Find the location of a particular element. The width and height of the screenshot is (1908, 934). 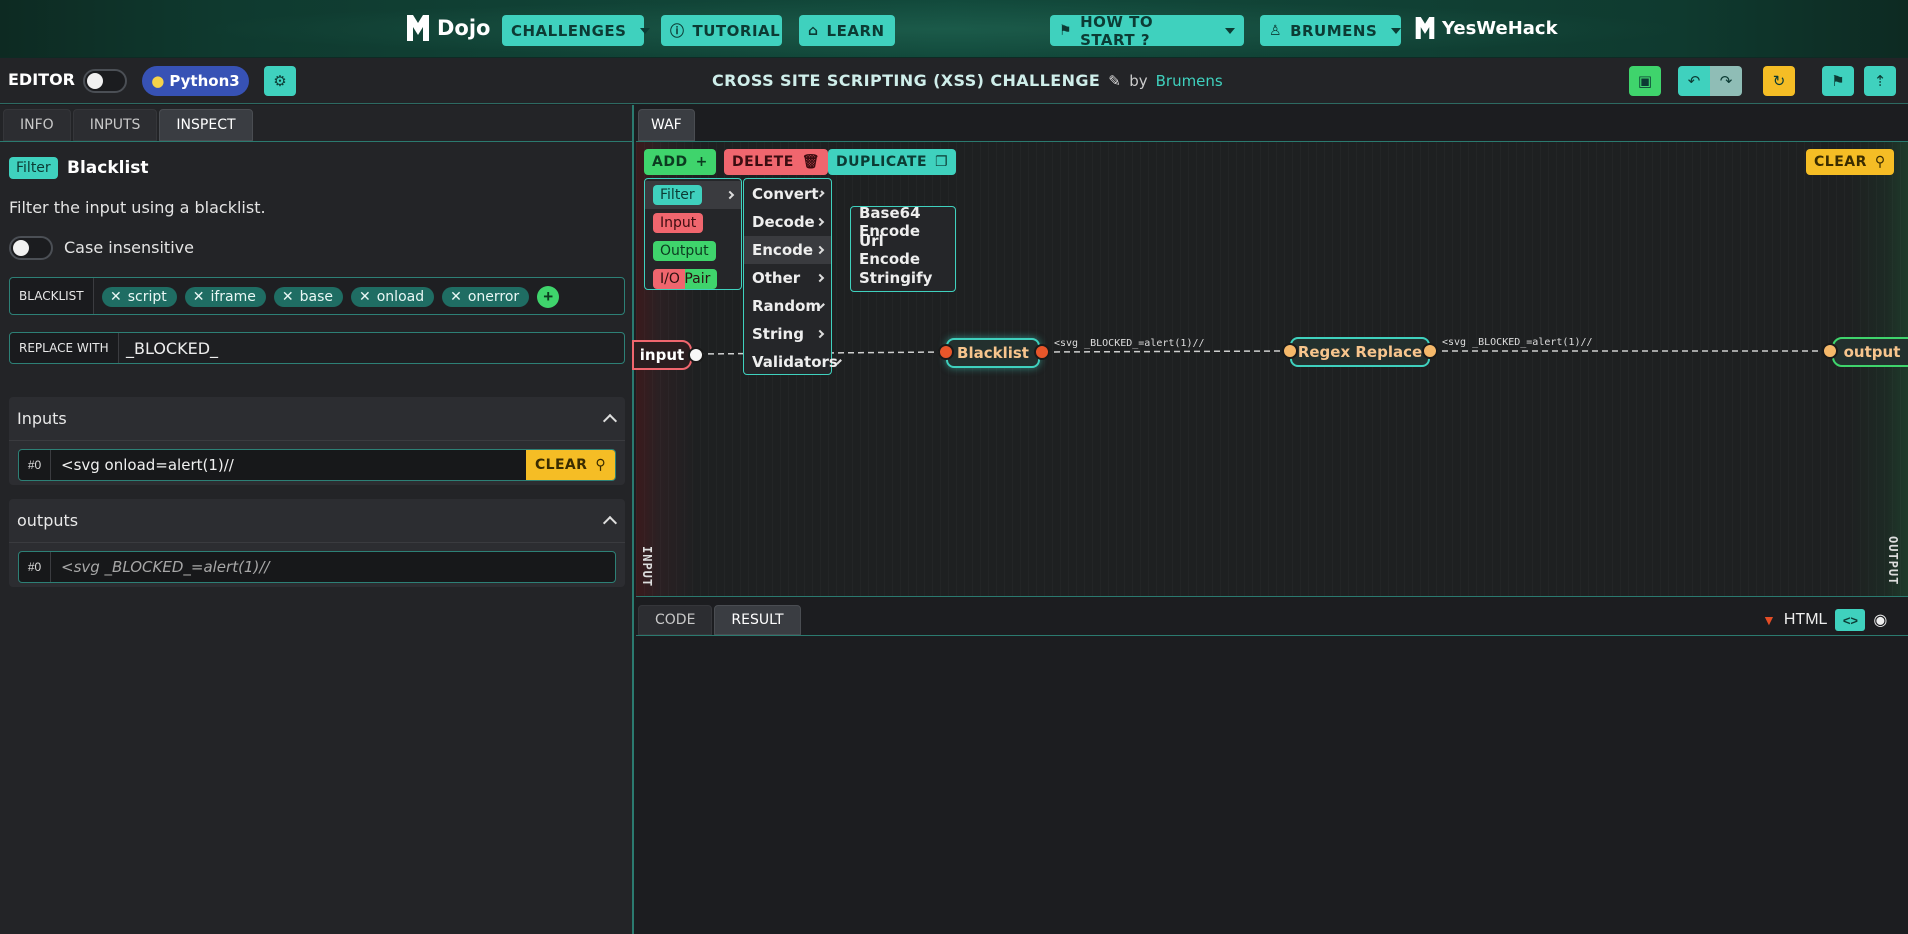

language-badge: ● Python3 is located at coordinates (195, 81).